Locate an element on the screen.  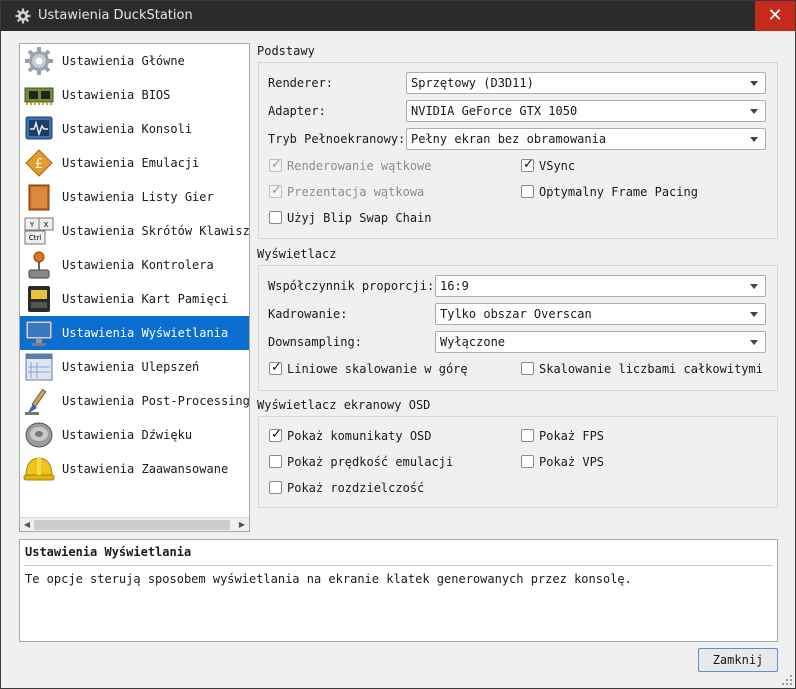
sidebar-item-bios: Ustawienia BIOS is located at coordinates (134, 95).